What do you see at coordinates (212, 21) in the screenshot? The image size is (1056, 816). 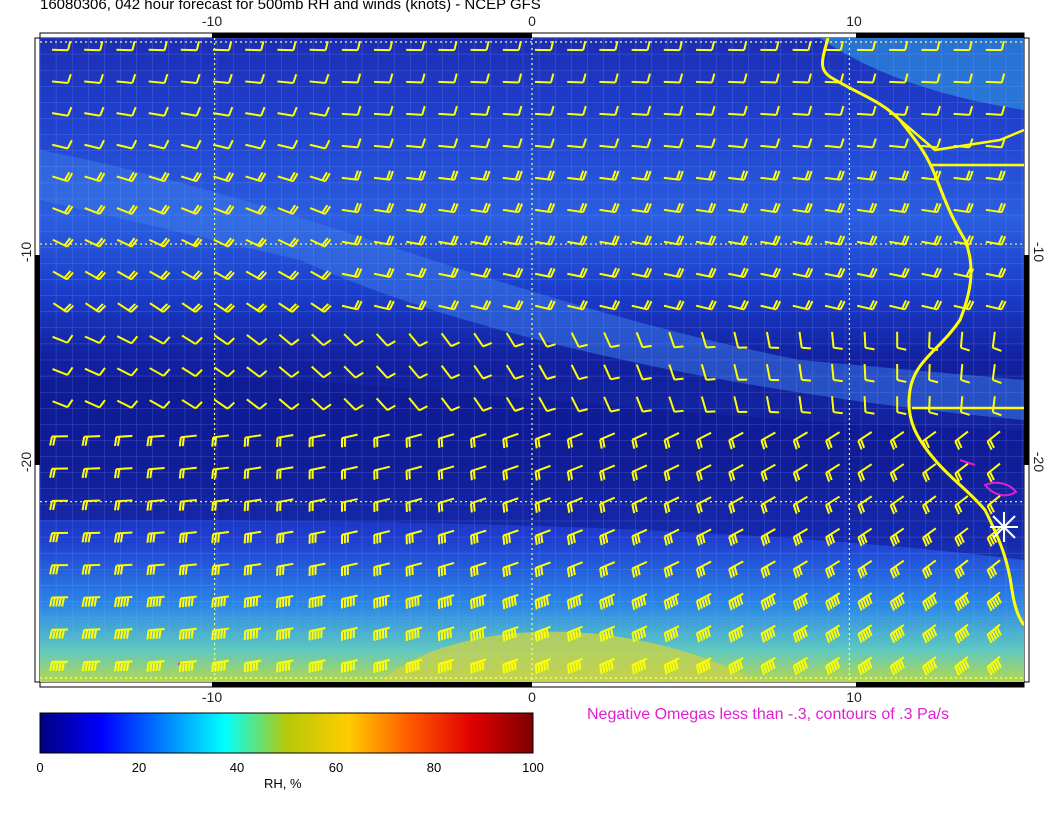 I see `lon-tick-top-1: -10` at bounding box center [212, 21].